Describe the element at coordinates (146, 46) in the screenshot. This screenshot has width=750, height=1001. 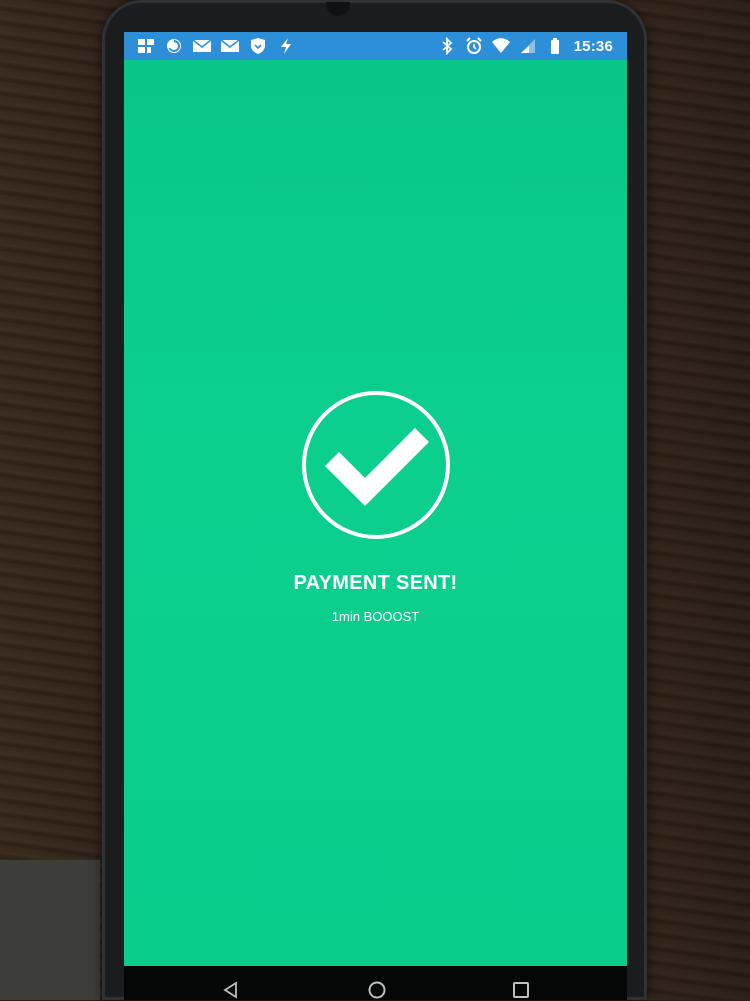
I see `app-grid-icon` at that location.